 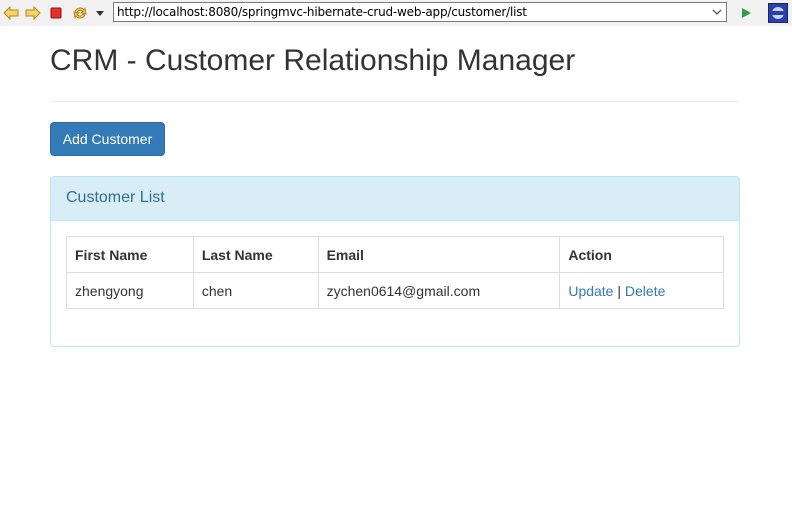 I want to click on address-dropdown-icon, so click(x=717, y=12).